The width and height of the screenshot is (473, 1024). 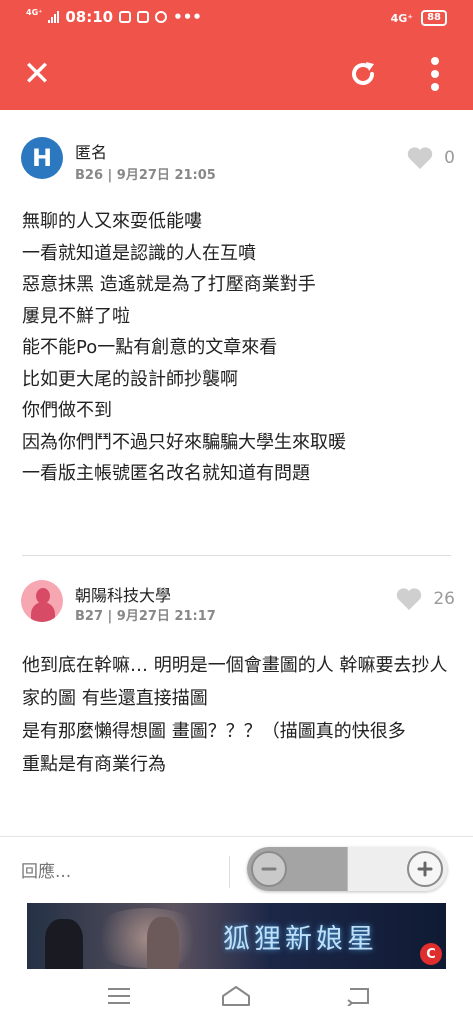 I want to click on comment-meta: B26 | 9月27日 21:05, so click(x=145, y=175).